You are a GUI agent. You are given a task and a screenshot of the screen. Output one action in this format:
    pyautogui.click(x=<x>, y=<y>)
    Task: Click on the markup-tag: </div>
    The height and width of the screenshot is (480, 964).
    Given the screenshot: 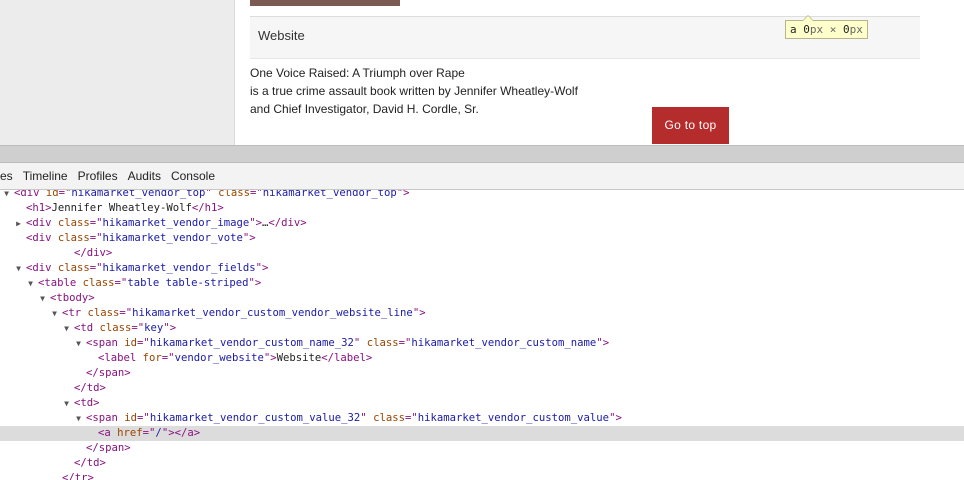 What is the action you would take?
    pyautogui.click(x=93, y=253)
    